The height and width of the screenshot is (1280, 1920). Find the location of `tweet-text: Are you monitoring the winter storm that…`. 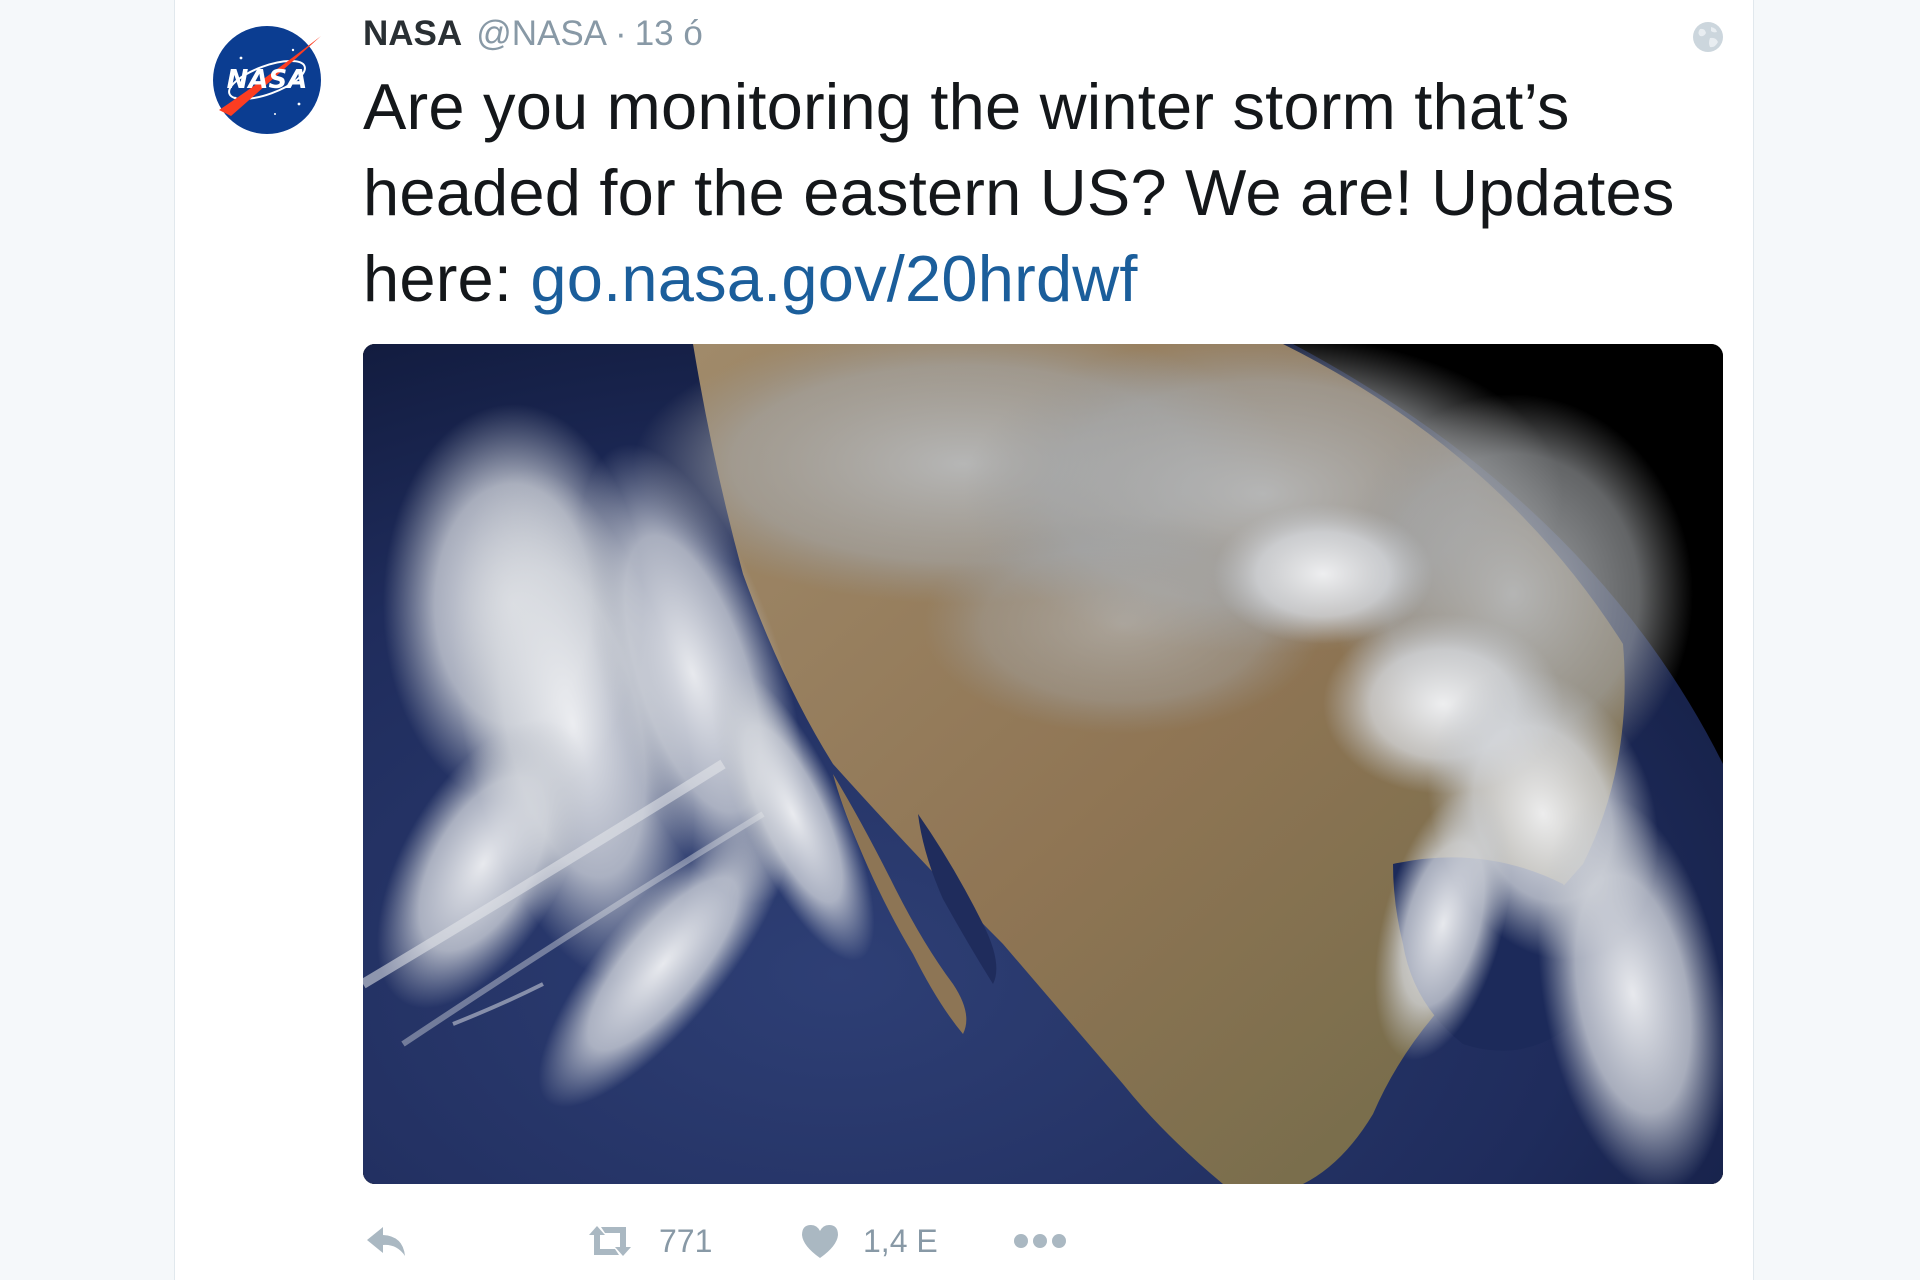

tweet-text: Are you monitoring the winter storm that… is located at coordinates (1043, 193).